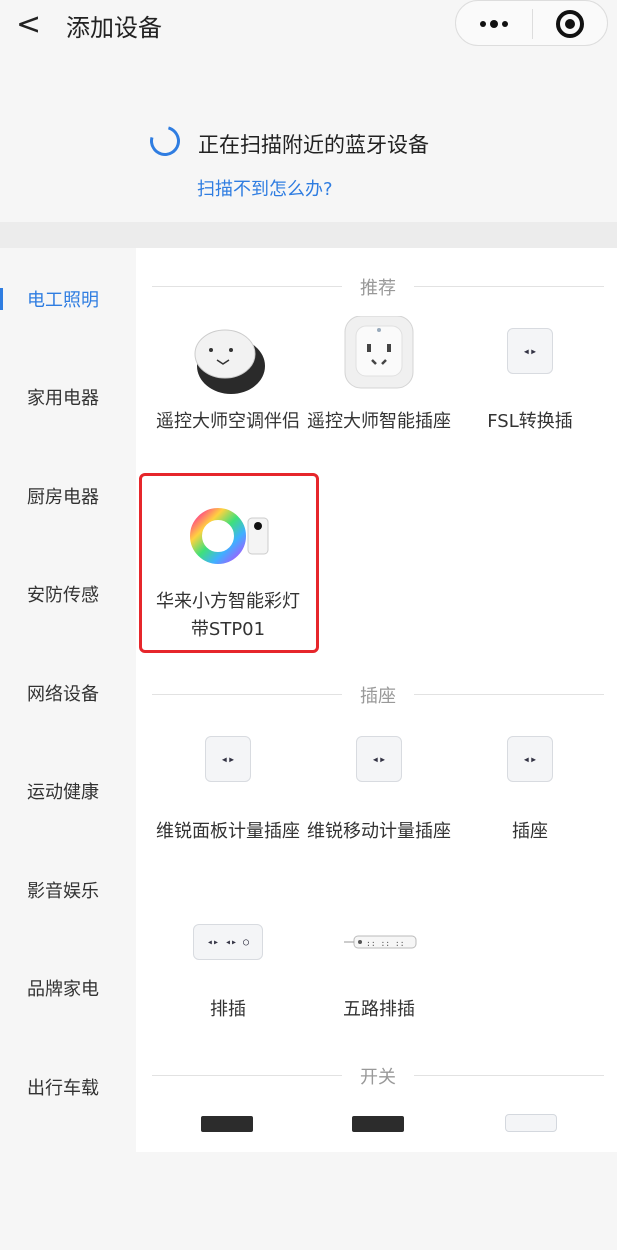 The image size is (617, 1250). I want to click on section-title-switch: 开关, so click(378, 1075).